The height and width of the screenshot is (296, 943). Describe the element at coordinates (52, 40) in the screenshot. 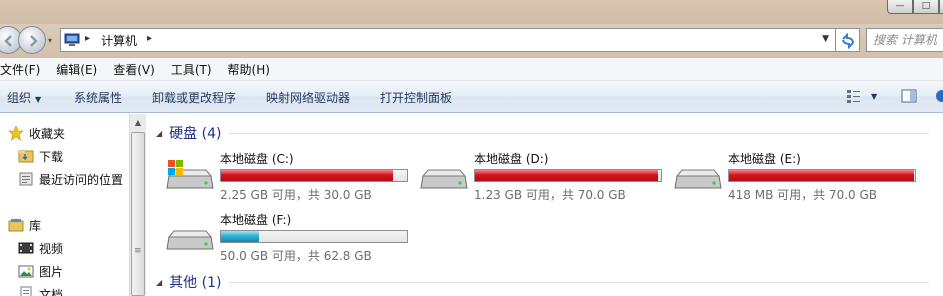

I see `recent-pages-dropdown-icon: ▾` at that location.